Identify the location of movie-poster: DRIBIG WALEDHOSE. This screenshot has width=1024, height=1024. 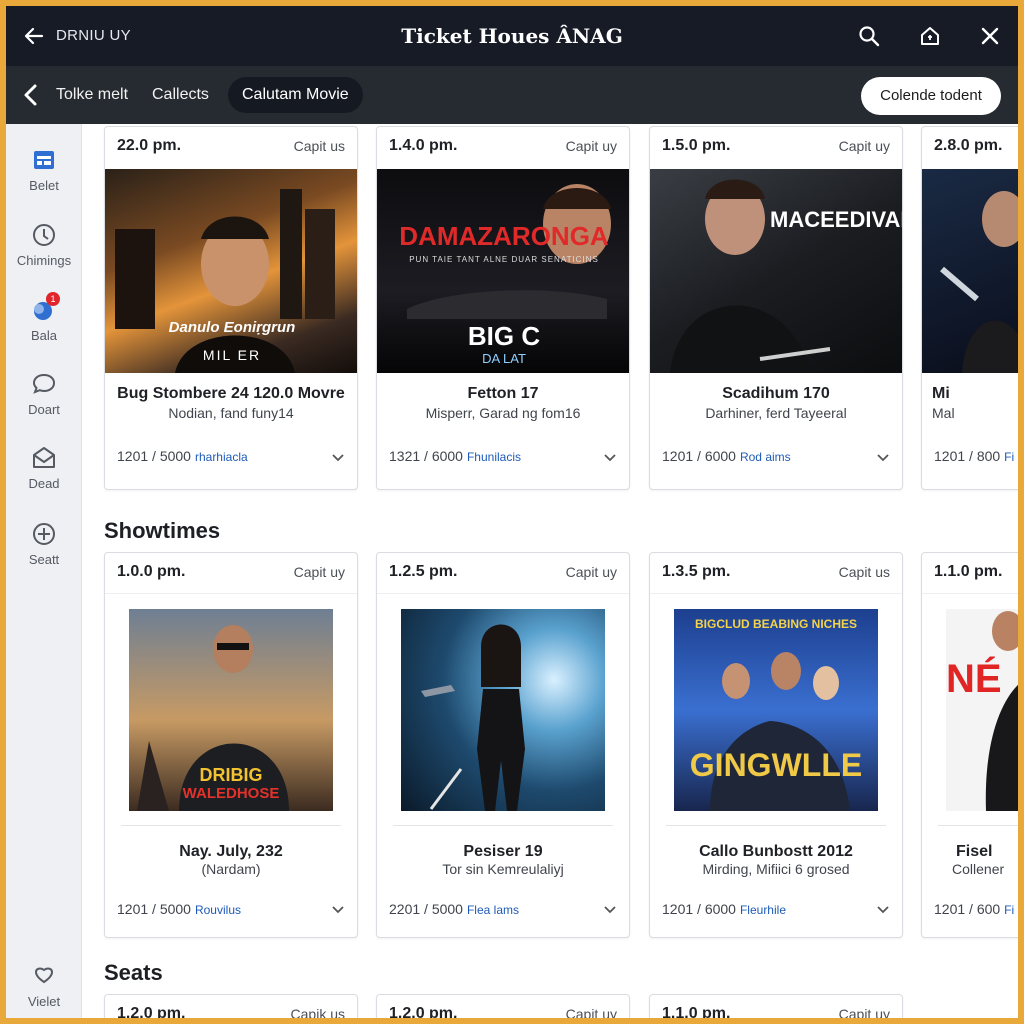
(231, 710).